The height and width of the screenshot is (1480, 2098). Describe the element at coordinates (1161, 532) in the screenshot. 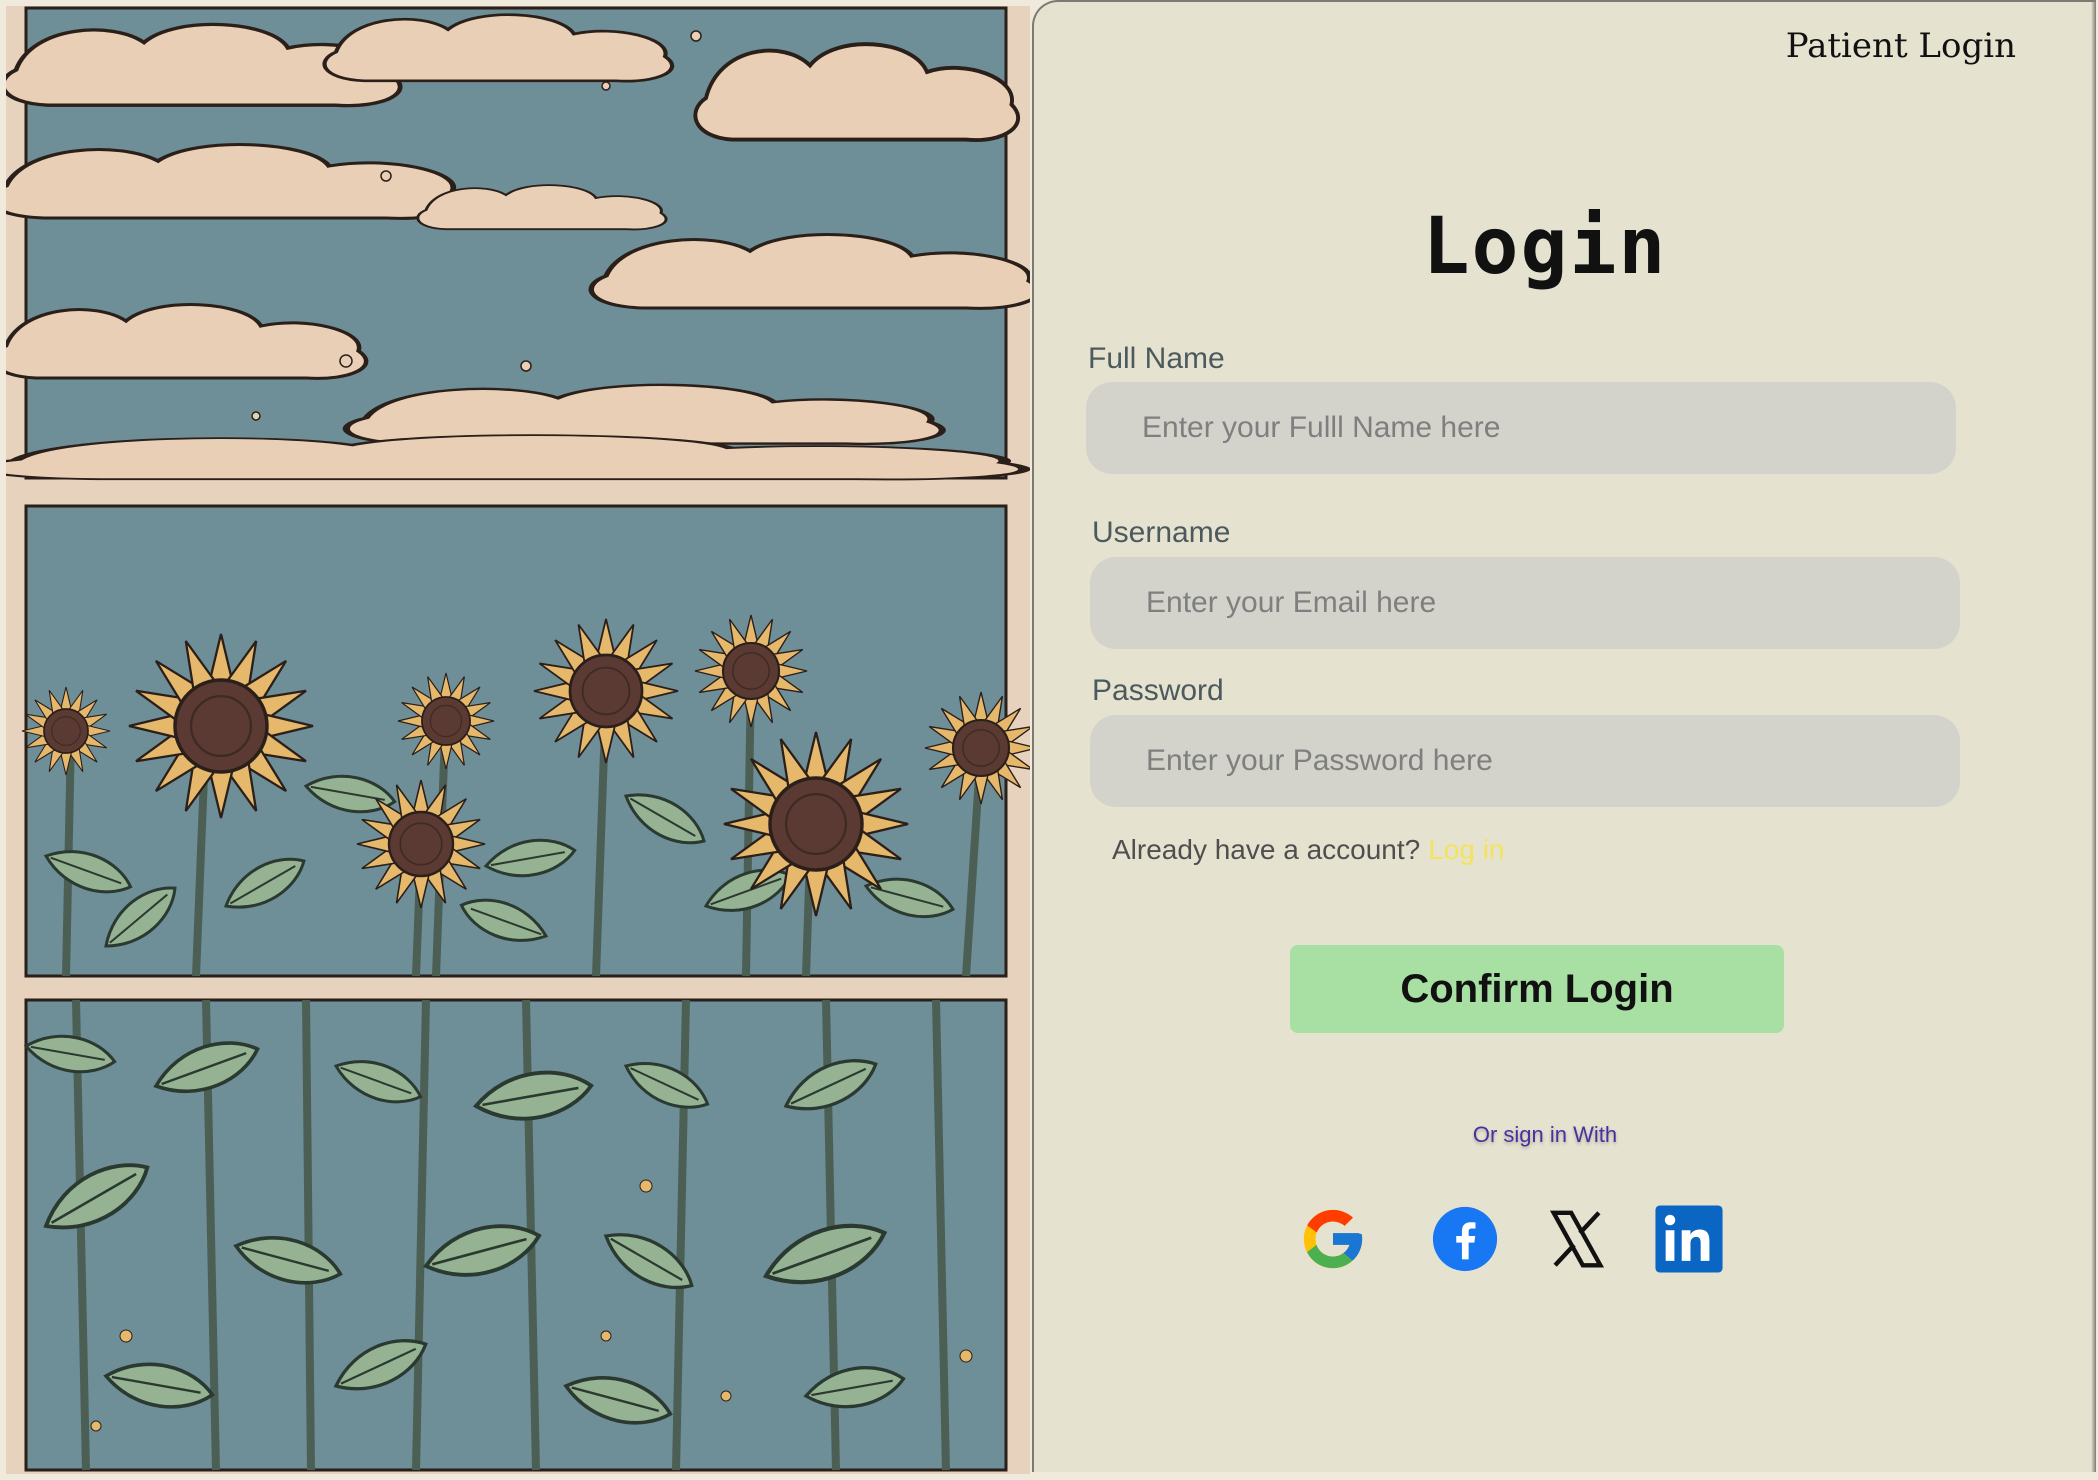

I see `username-label: Username` at that location.